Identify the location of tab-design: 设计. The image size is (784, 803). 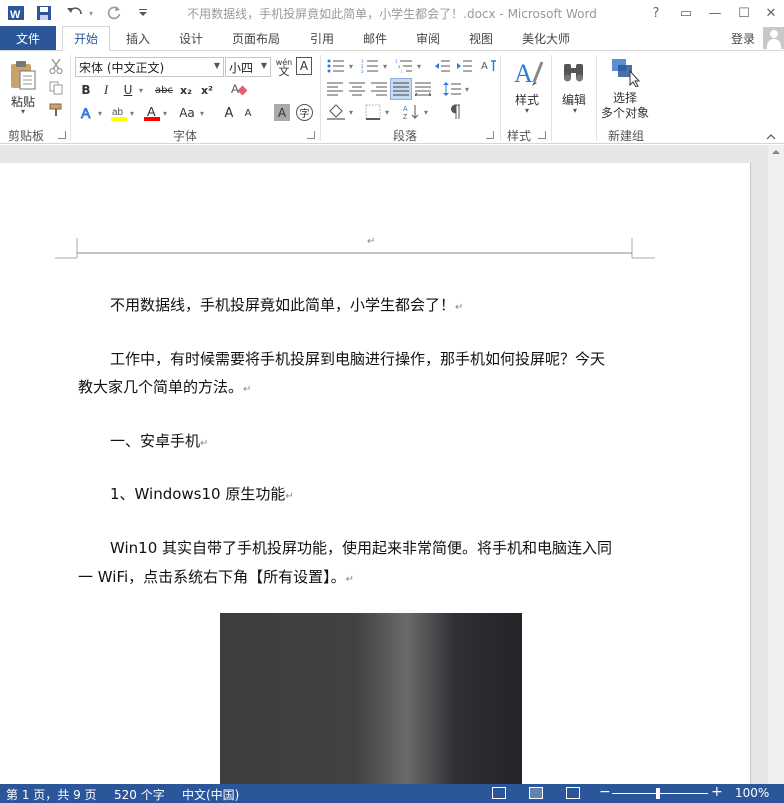
(191, 38).